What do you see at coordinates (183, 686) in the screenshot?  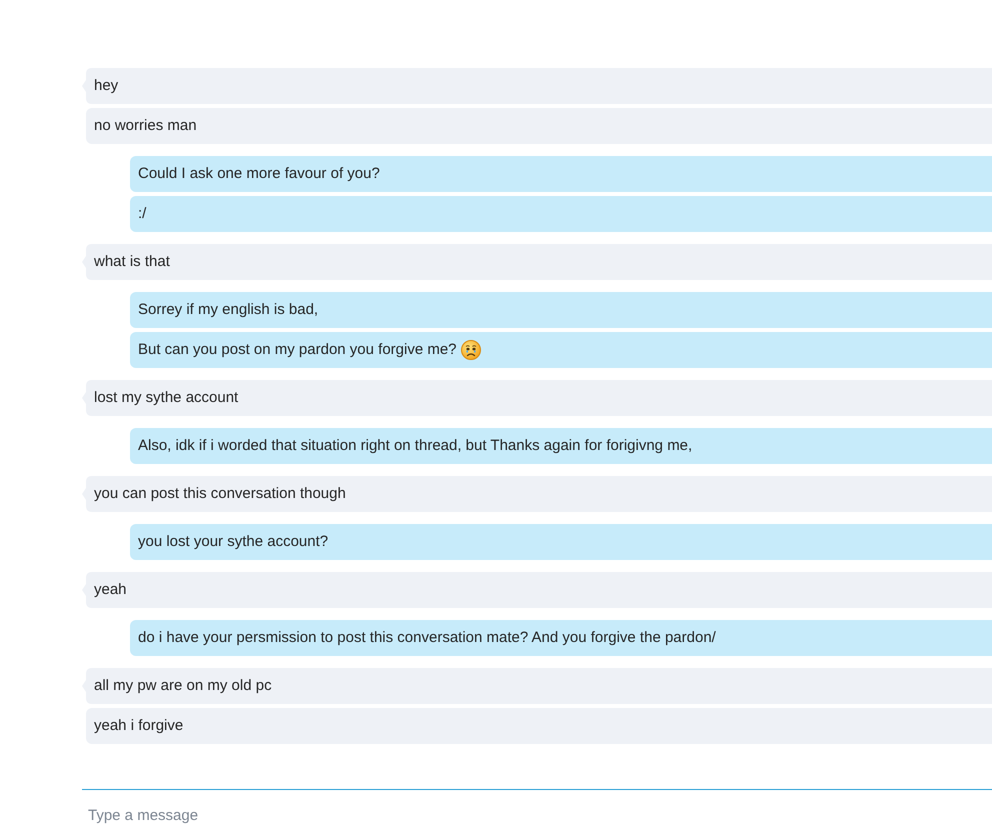 I see `message-text: all my pw are on my old pc` at bounding box center [183, 686].